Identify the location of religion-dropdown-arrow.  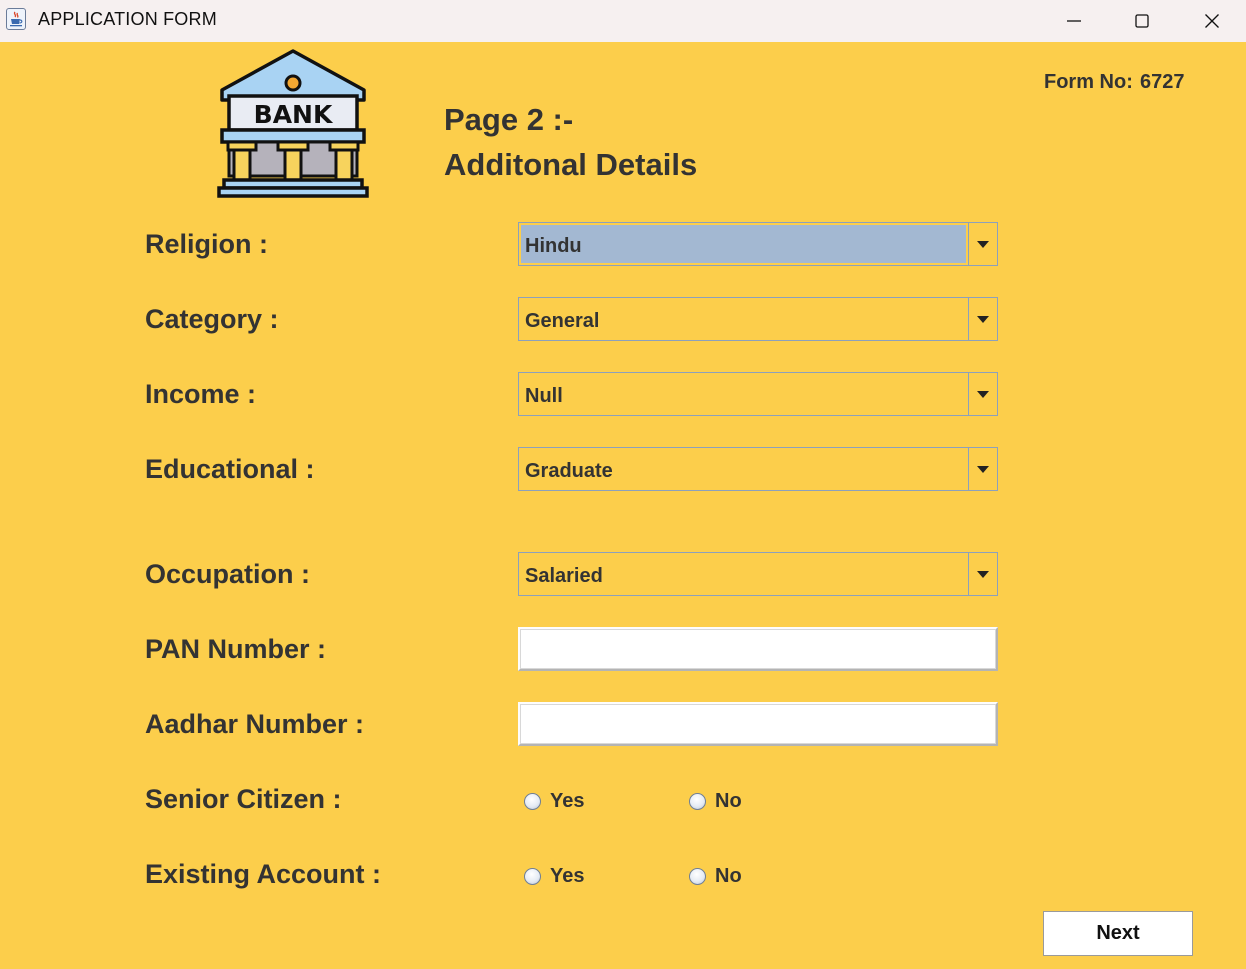
(982, 244).